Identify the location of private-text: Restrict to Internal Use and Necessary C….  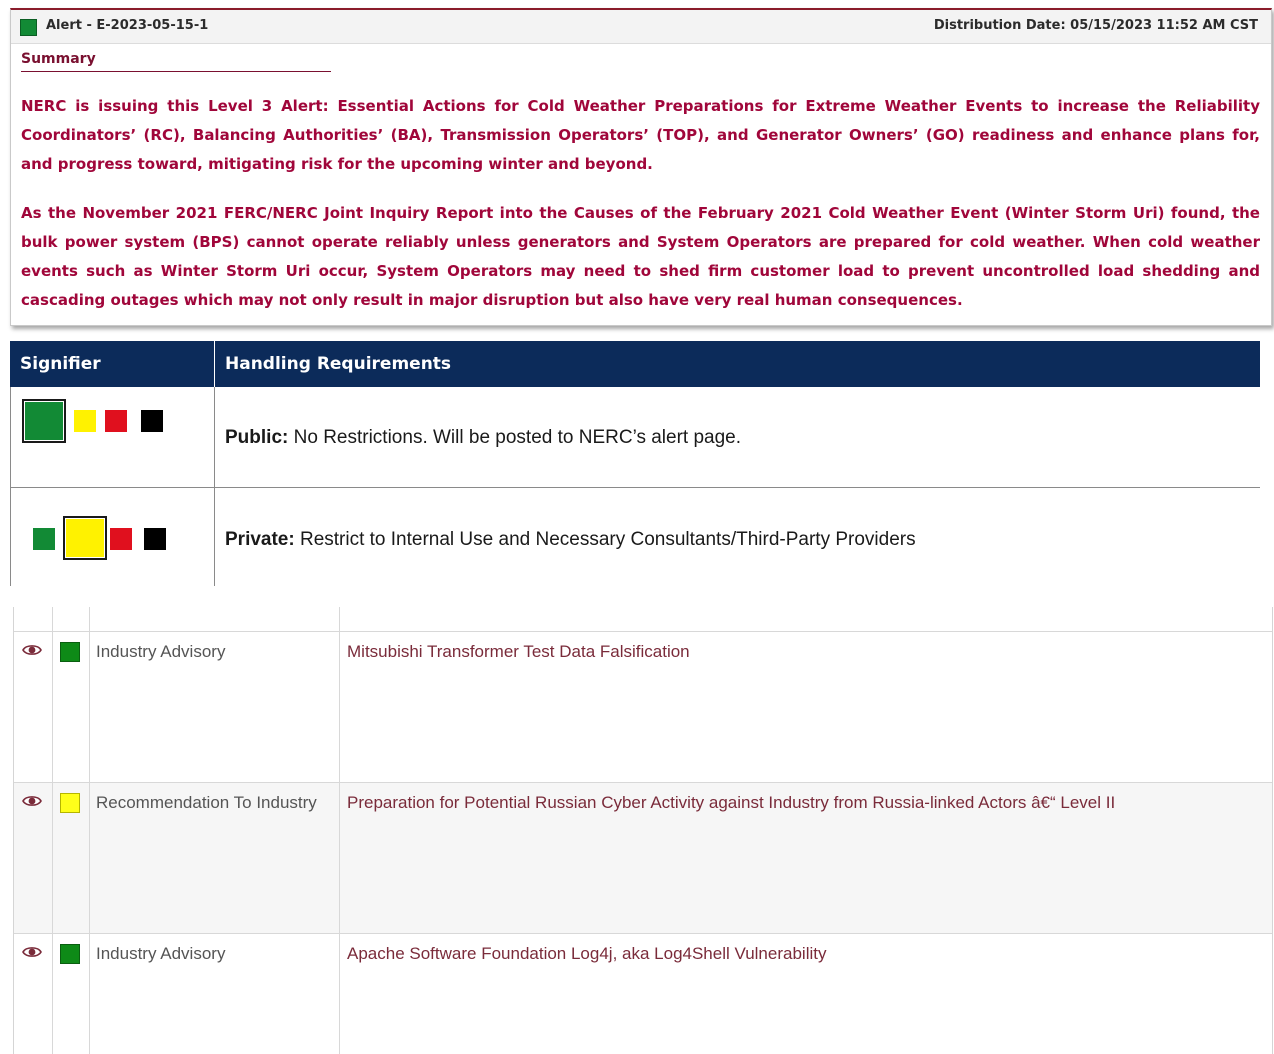
(605, 539).